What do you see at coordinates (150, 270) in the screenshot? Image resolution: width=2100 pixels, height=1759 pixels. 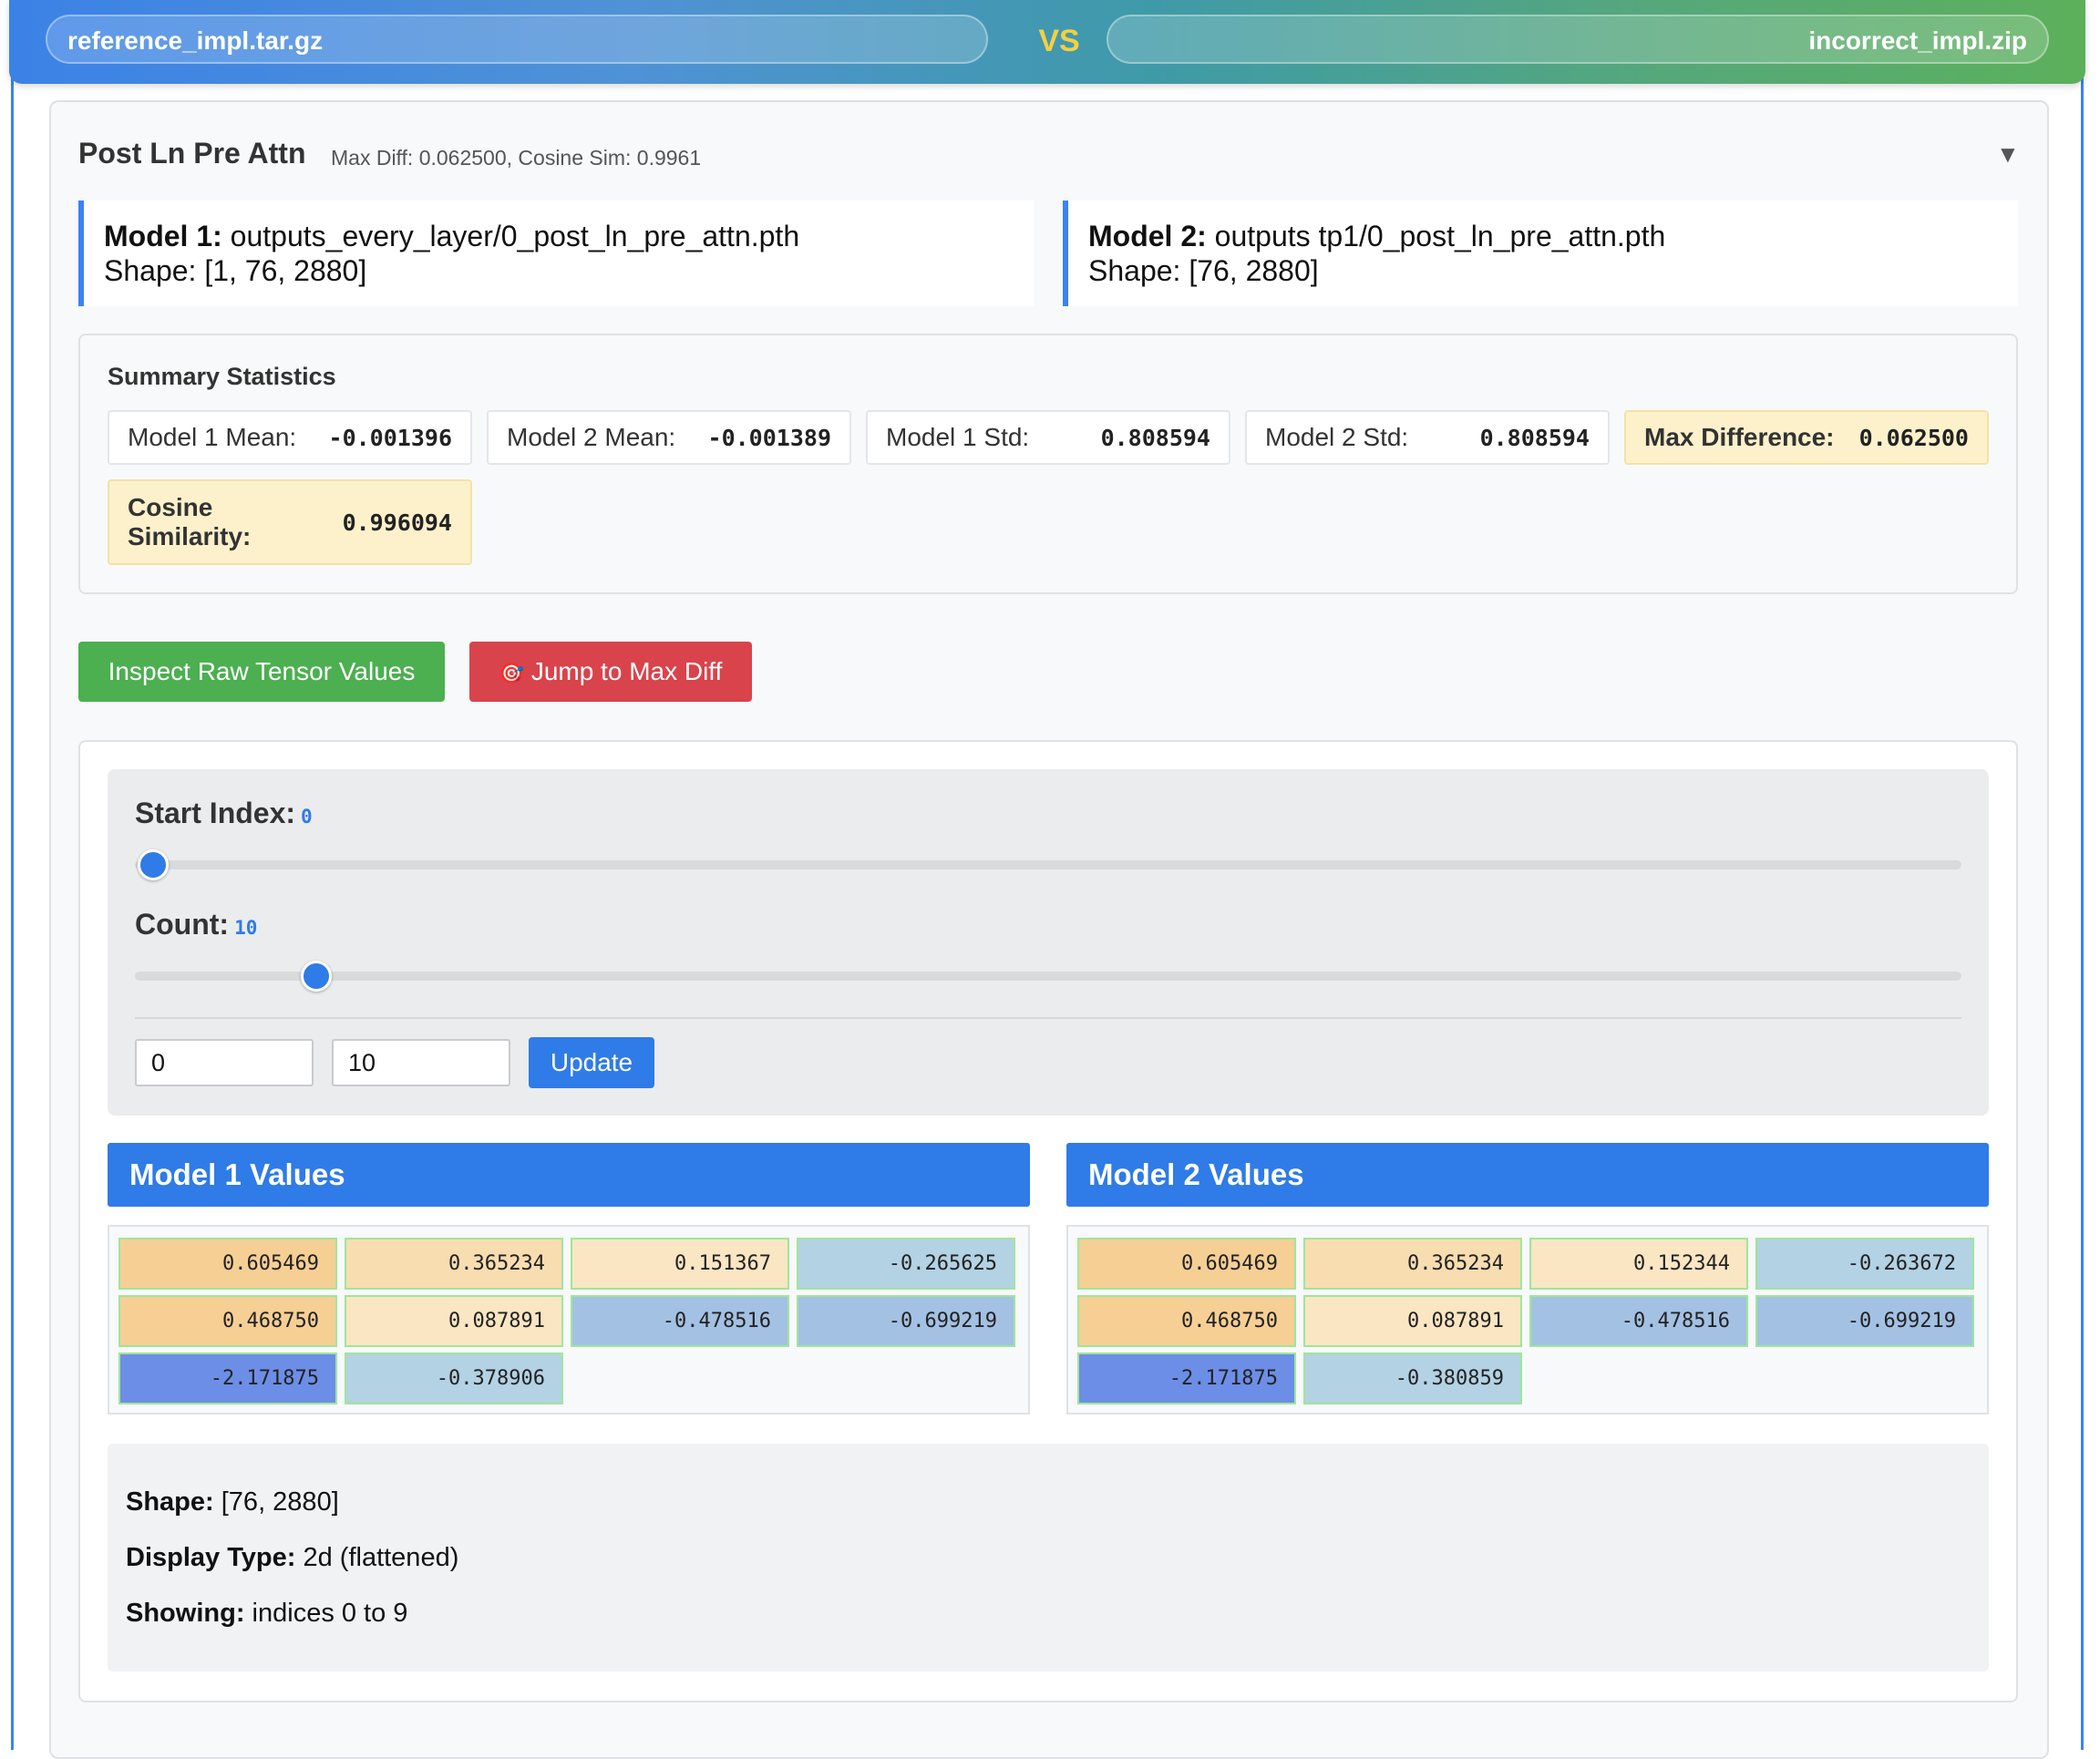 I see `model1-shape-label: Shape:` at bounding box center [150, 270].